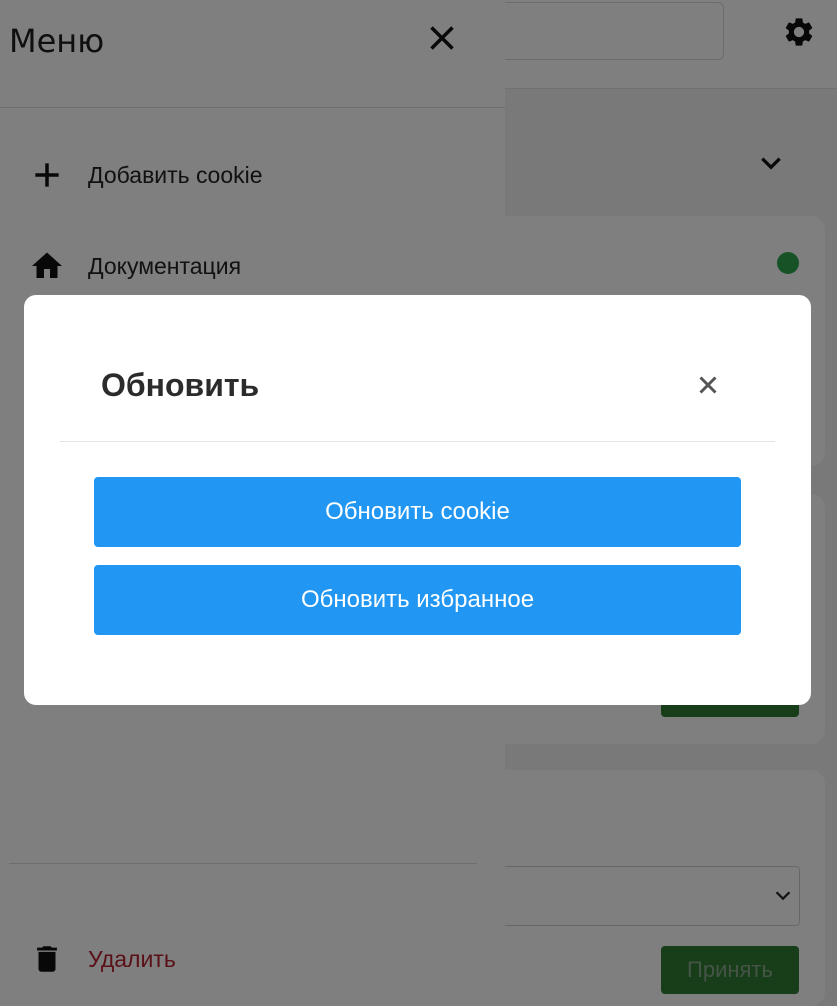 Image resolution: width=837 pixels, height=1006 pixels. Describe the element at coordinates (708, 385) in the screenshot. I see `close-icon` at that location.